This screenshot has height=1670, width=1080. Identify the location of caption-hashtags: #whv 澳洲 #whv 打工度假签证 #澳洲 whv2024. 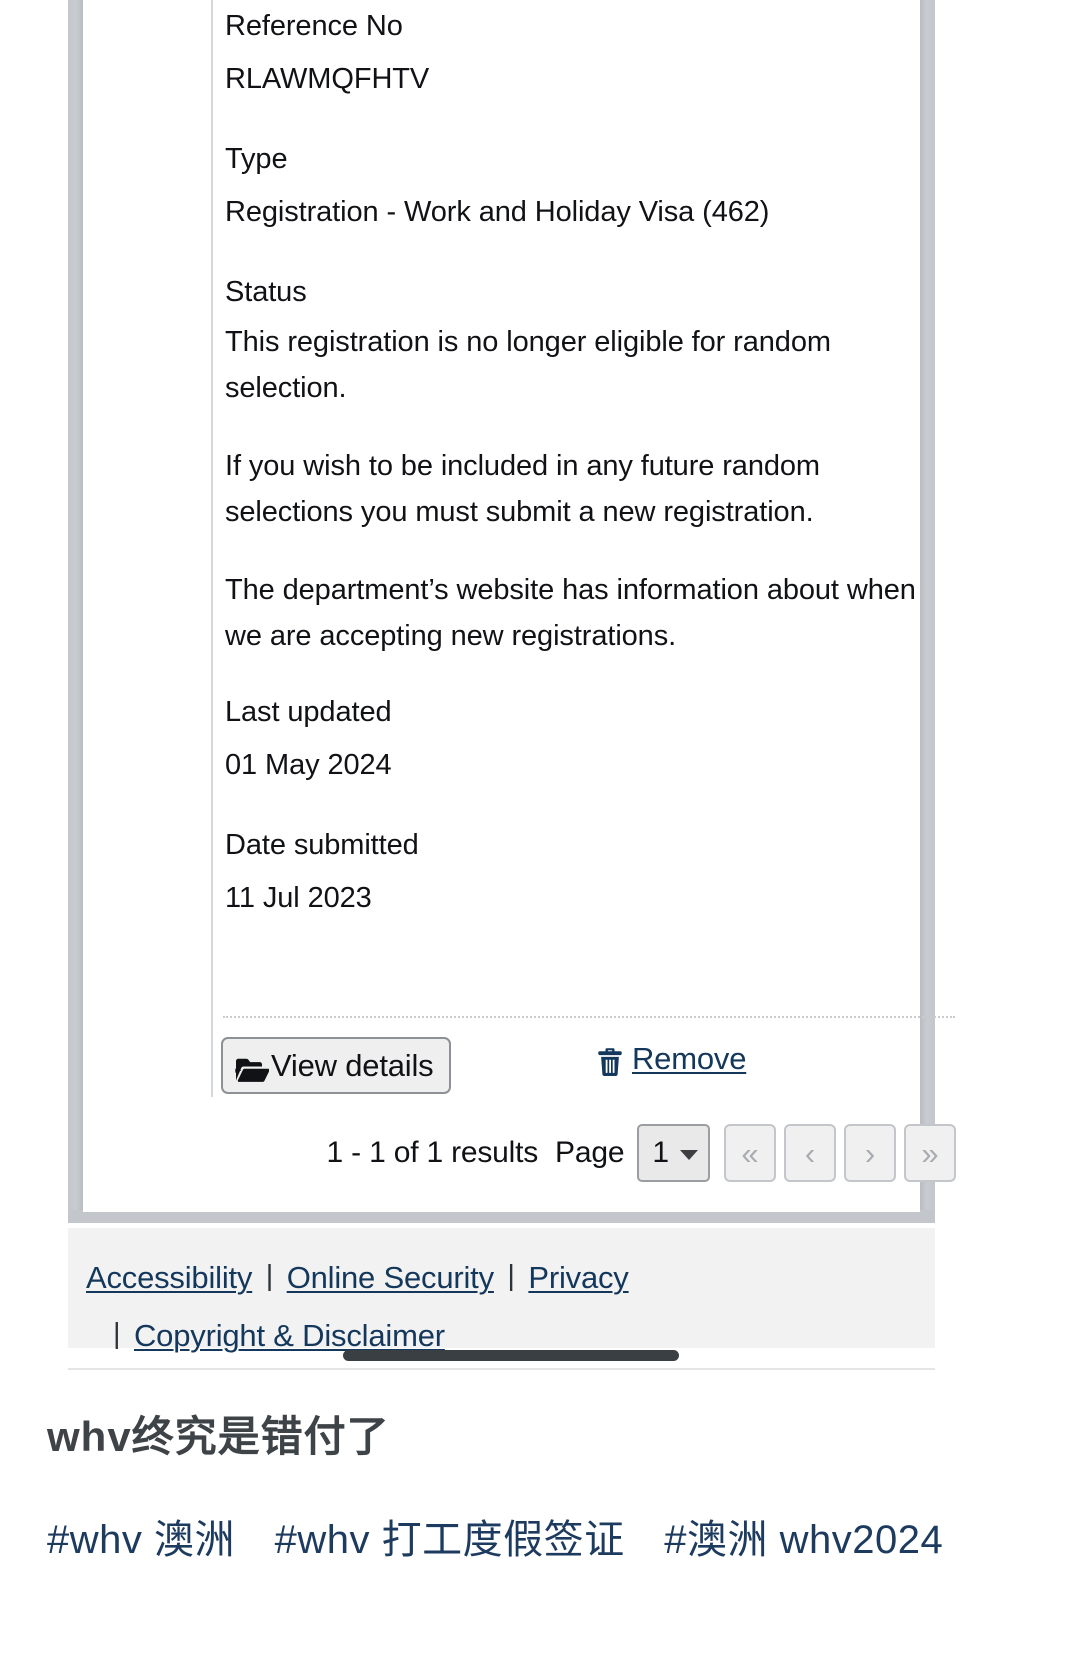
(542, 1540).